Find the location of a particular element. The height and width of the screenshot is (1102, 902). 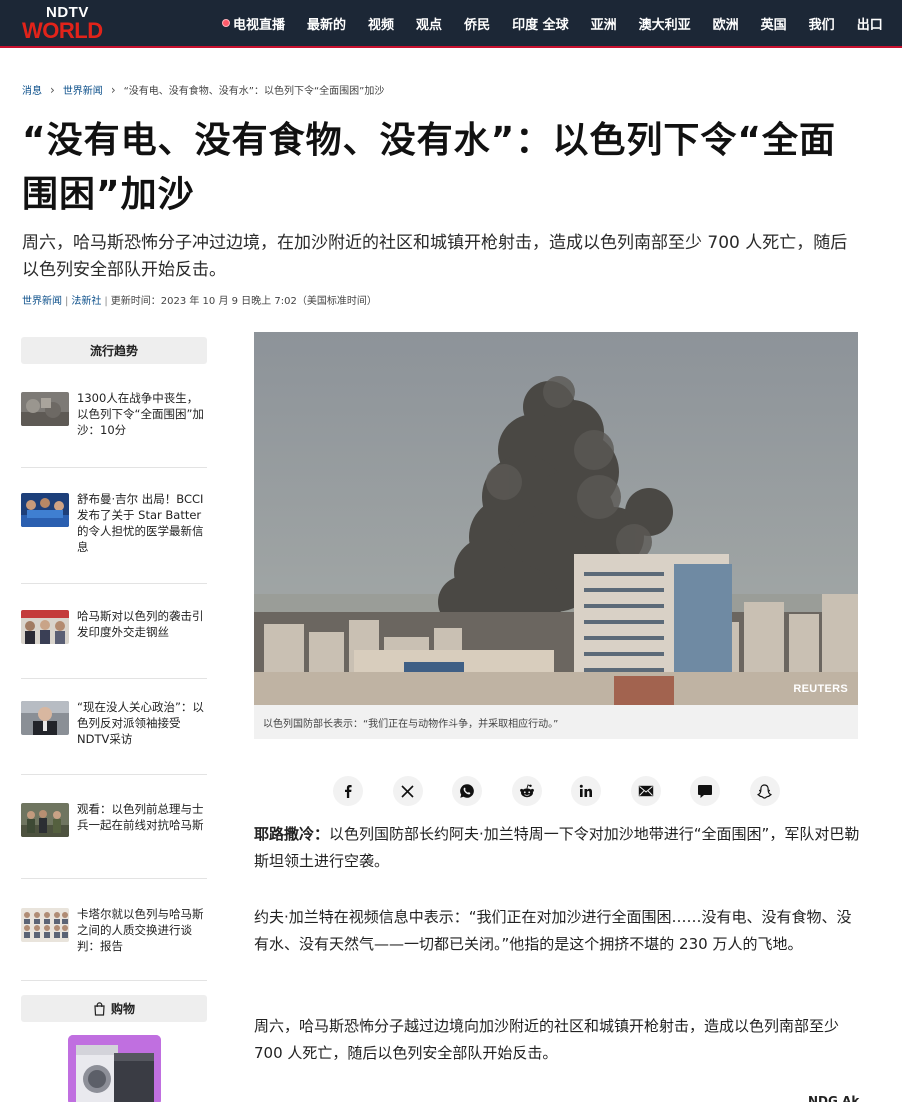

email-icon is located at coordinates (645, 791).